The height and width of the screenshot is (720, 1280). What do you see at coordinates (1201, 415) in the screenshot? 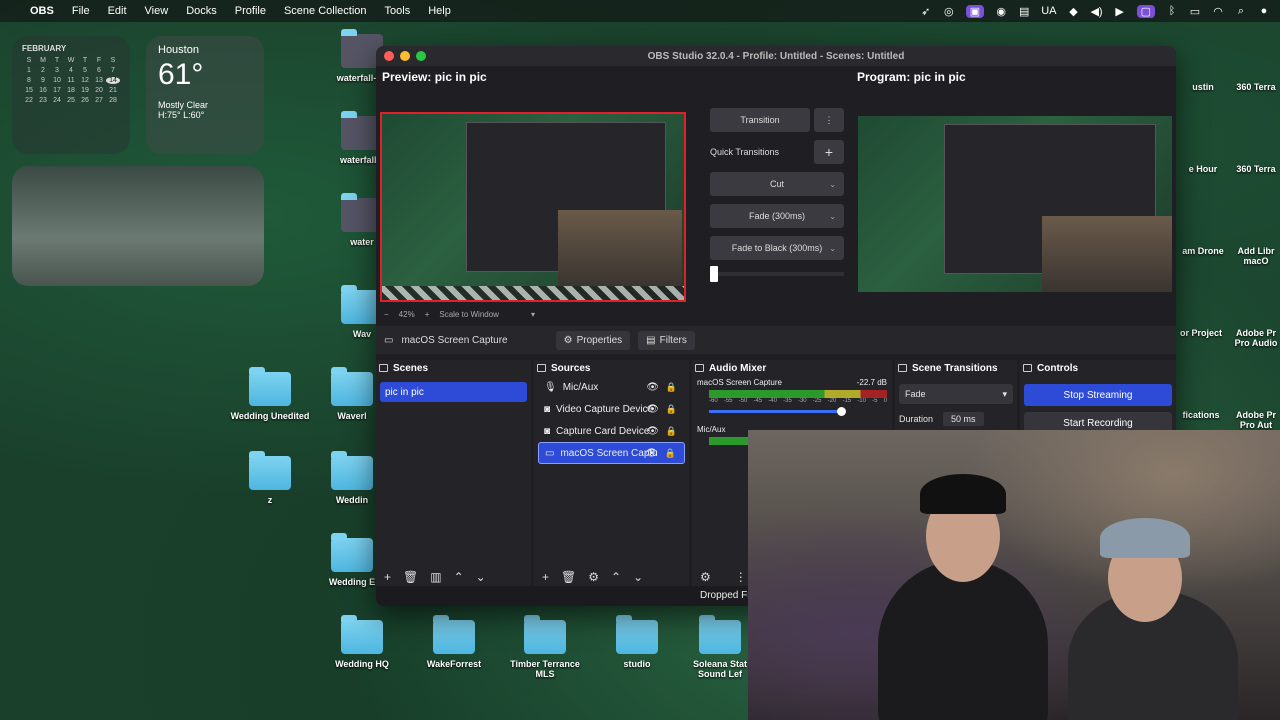
I see `desktop-icon-label: fications` at bounding box center [1201, 415].